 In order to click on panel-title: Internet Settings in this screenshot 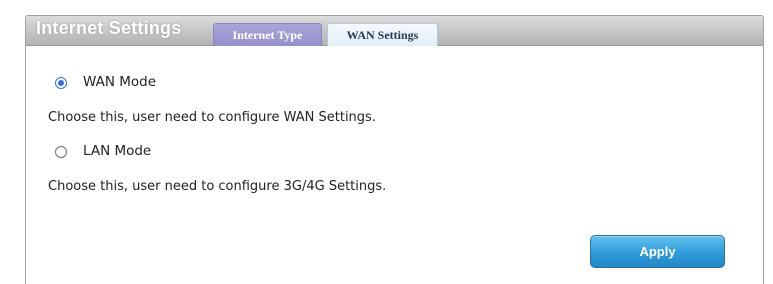, I will do `click(109, 28)`.